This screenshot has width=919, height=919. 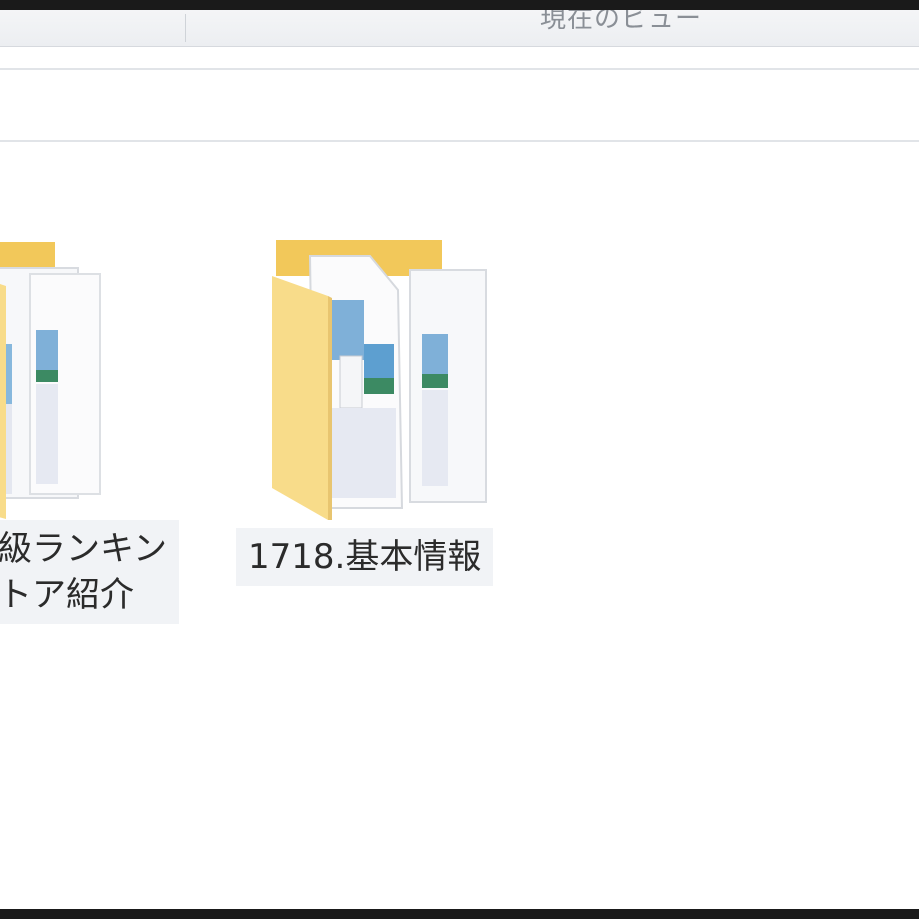 What do you see at coordinates (67, 595) in the screenshot?
I see `folder-label-line2: トア紹介` at bounding box center [67, 595].